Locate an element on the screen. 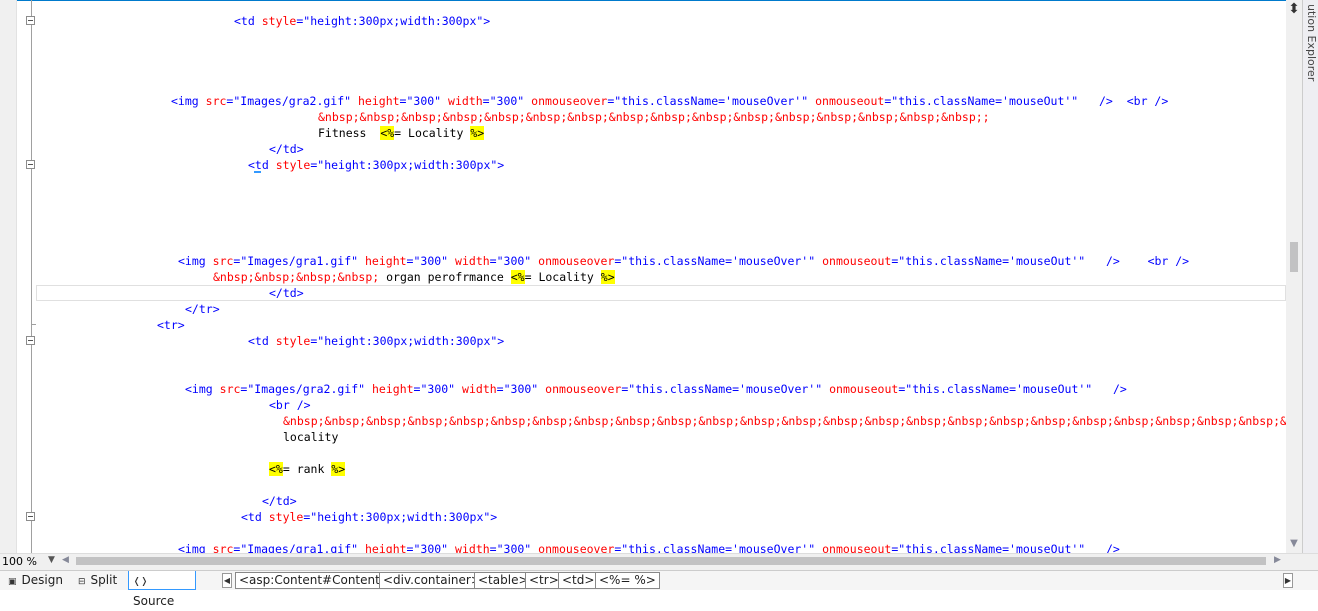 The image size is (1318, 611). vertical-scroll-thumb is located at coordinates (1294, 257).